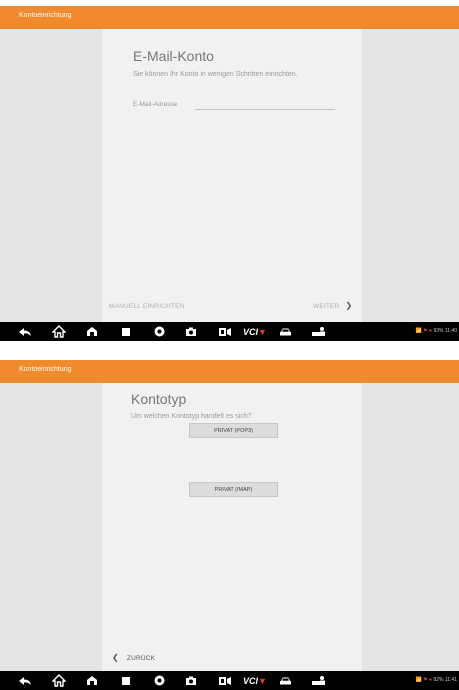  What do you see at coordinates (233, 430) in the screenshot?
I see `pop3-option-button: PRIVAT (POP3)` at bounding box center [233, 430].